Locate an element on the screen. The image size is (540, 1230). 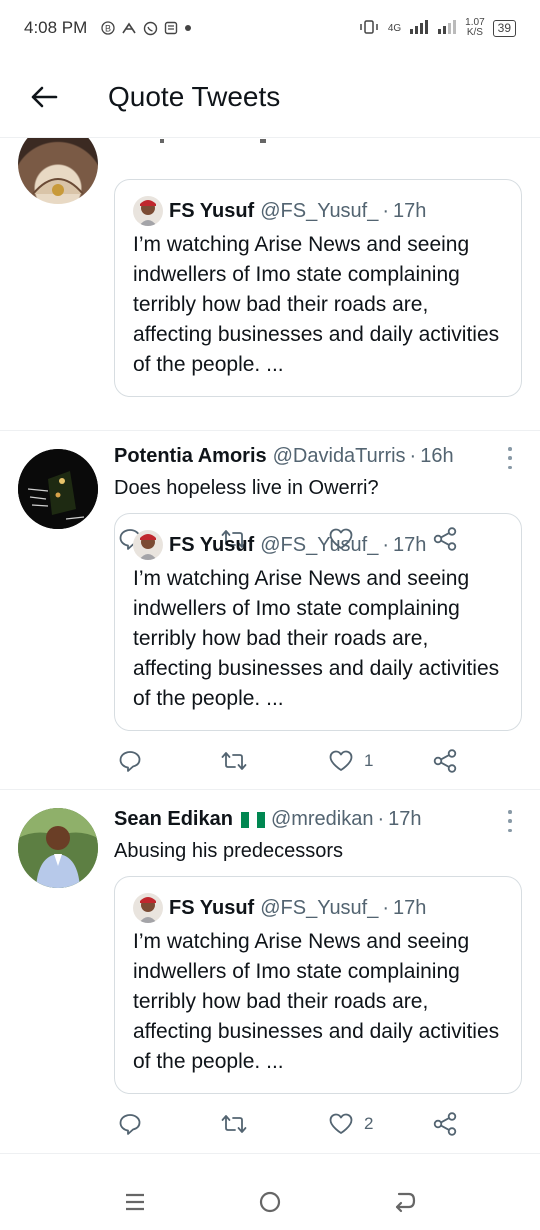
notification-b-icon: B is located at coordinates (108, 28).